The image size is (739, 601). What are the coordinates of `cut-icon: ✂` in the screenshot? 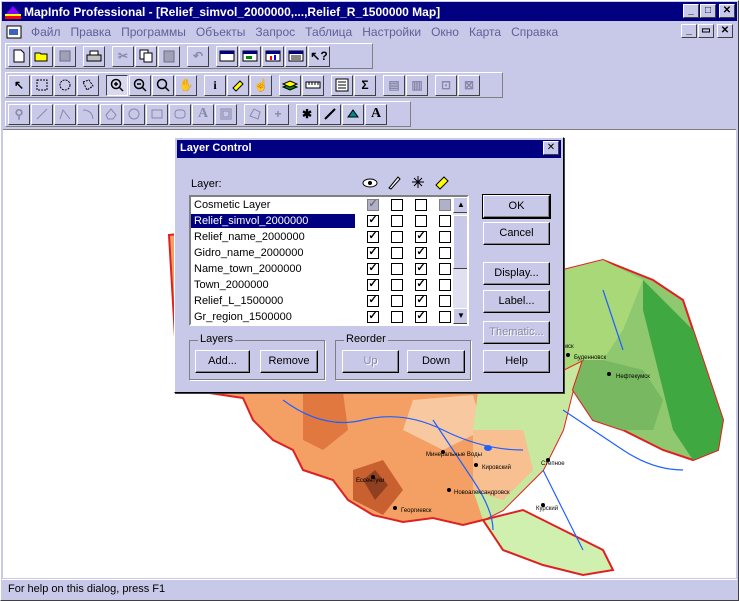 It's located at (123, 56).